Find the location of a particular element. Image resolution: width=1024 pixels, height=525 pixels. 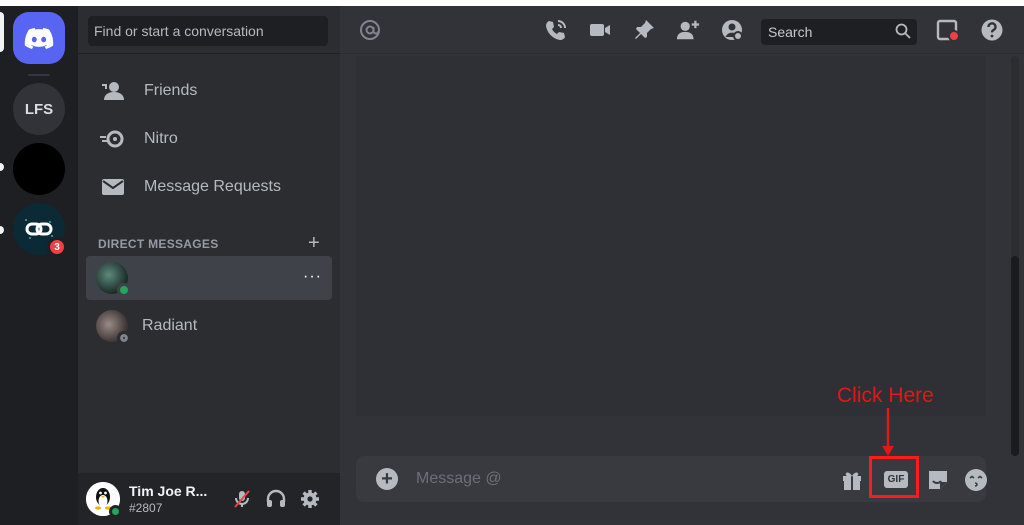

search-icon is located at coordinates (903, 31).